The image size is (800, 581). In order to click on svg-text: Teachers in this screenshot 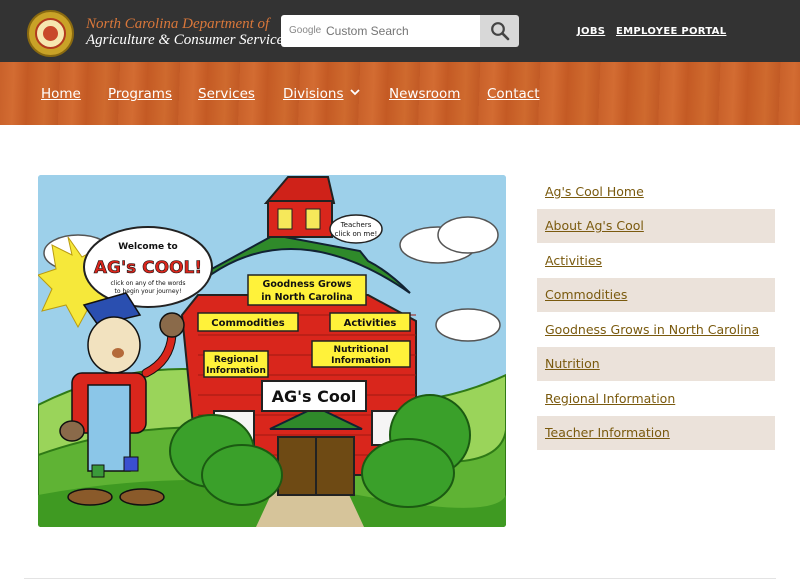, I will do `click(356, 225)`.